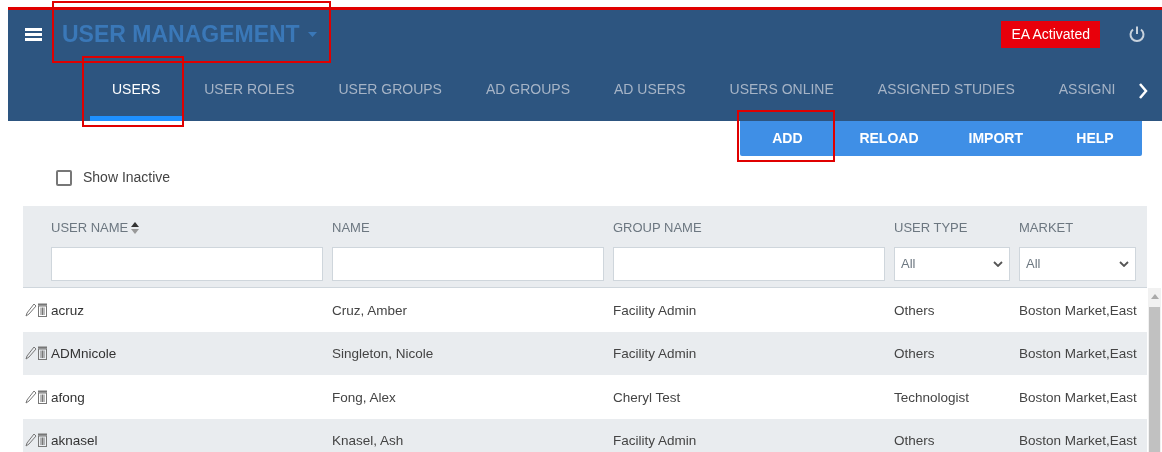  What do you see at coordinates (995, 138) in the screenshot?
I see `toolbar-button: IMPORT` at bounding box center [995, 138].